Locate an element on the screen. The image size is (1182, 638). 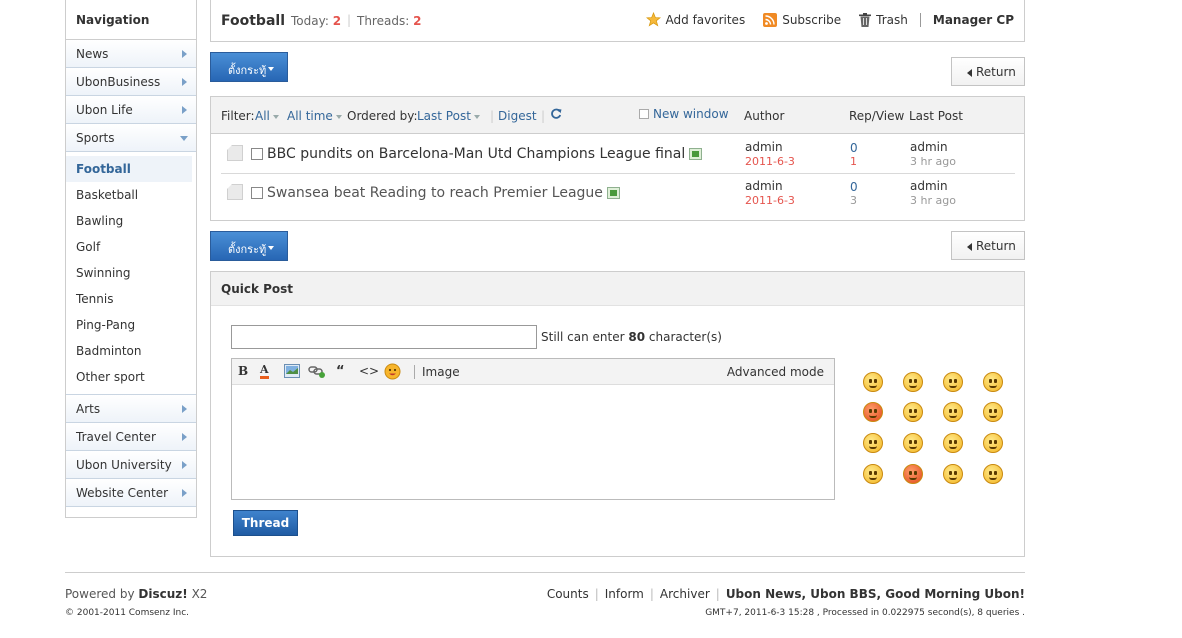
insert-link-button is located at coordinates (317, 372).